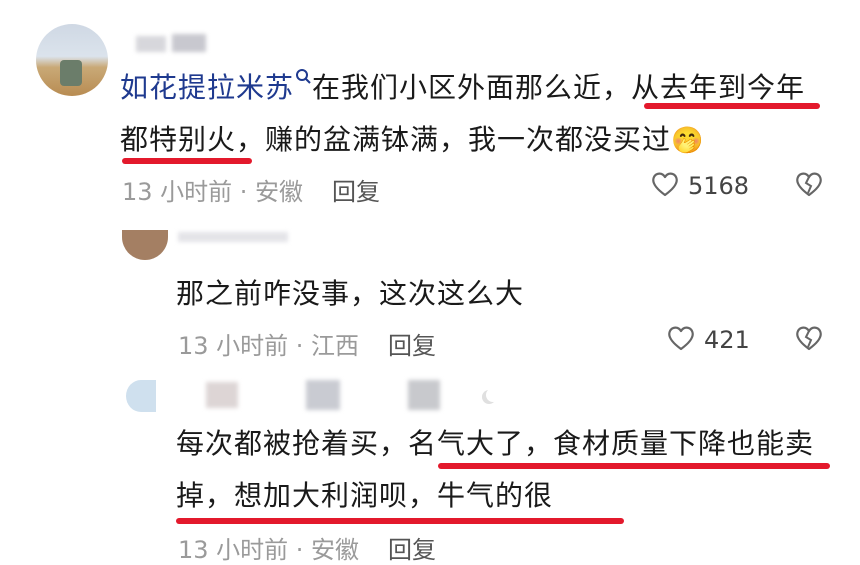 Image resolution: width=860 pixels, height=565 pixels. Describe the element at coordinates (303, 74) in the screenshot. I see `search-icon` at that location.